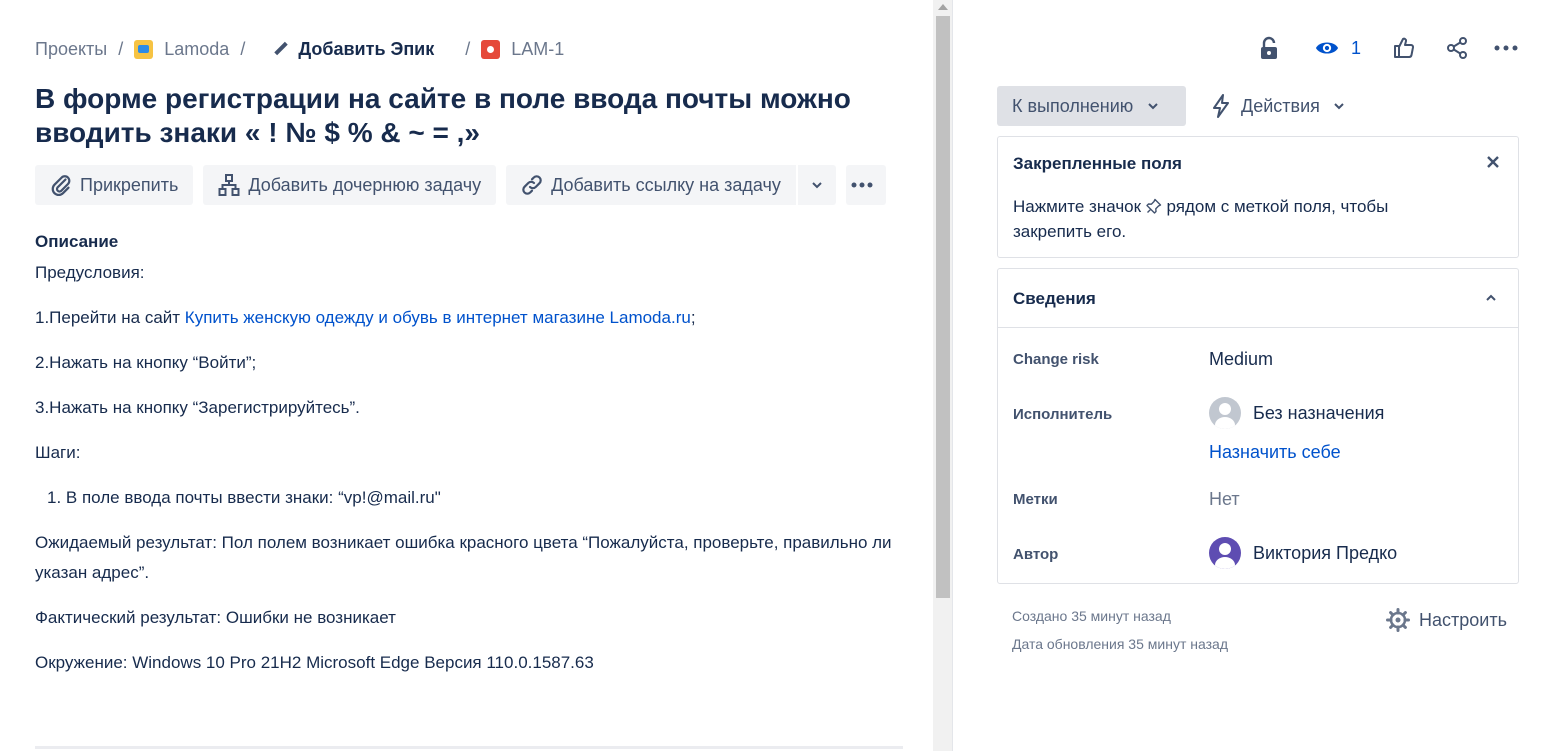 This screenshot has width=1541, height=751. Describe the element at coordinates (1398, 620) in the screenshot. I see `gear-icon` at that location.